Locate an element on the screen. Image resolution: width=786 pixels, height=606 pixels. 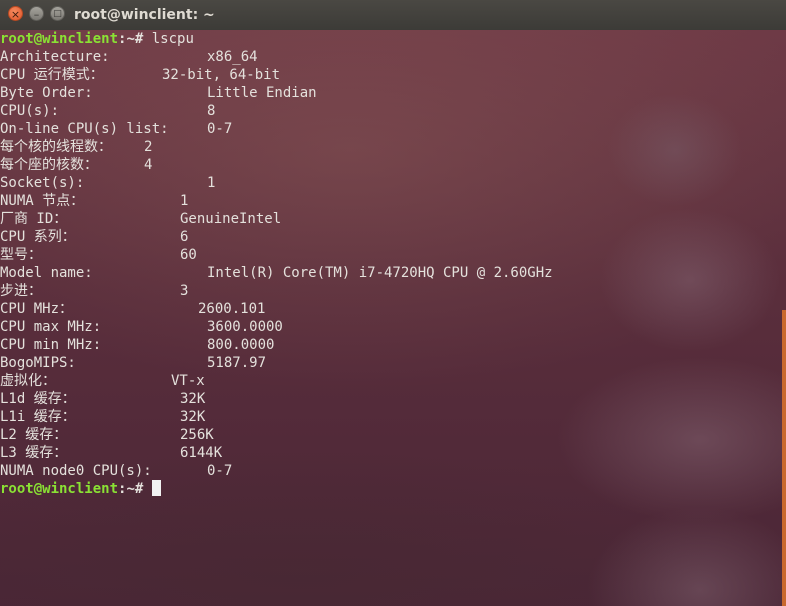
field-label: L1i 缓存： is located at coordinates (38, 417).